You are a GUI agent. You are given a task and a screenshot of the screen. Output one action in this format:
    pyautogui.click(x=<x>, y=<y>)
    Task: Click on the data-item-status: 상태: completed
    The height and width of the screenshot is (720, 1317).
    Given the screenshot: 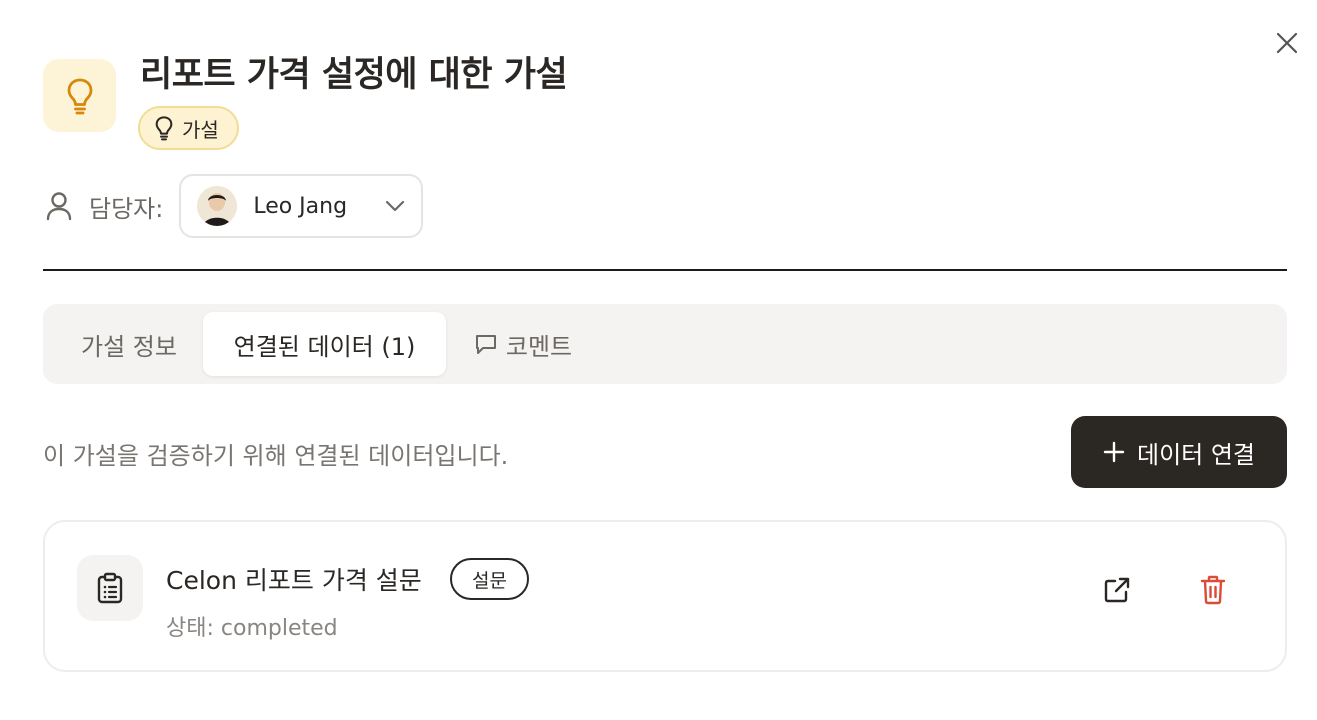 What is the action you would take?
    pyautogui.click(x=252, y=628)
    